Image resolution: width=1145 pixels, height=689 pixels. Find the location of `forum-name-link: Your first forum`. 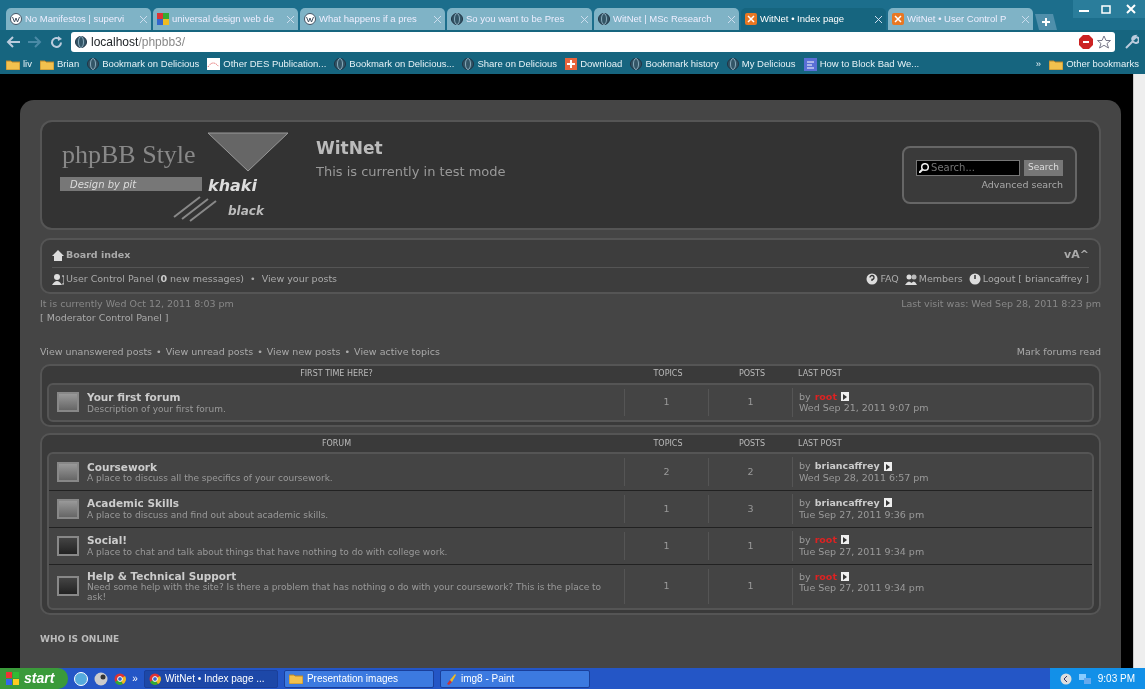

forum-name-link: Your first forum is located at coordinates (156, 397).